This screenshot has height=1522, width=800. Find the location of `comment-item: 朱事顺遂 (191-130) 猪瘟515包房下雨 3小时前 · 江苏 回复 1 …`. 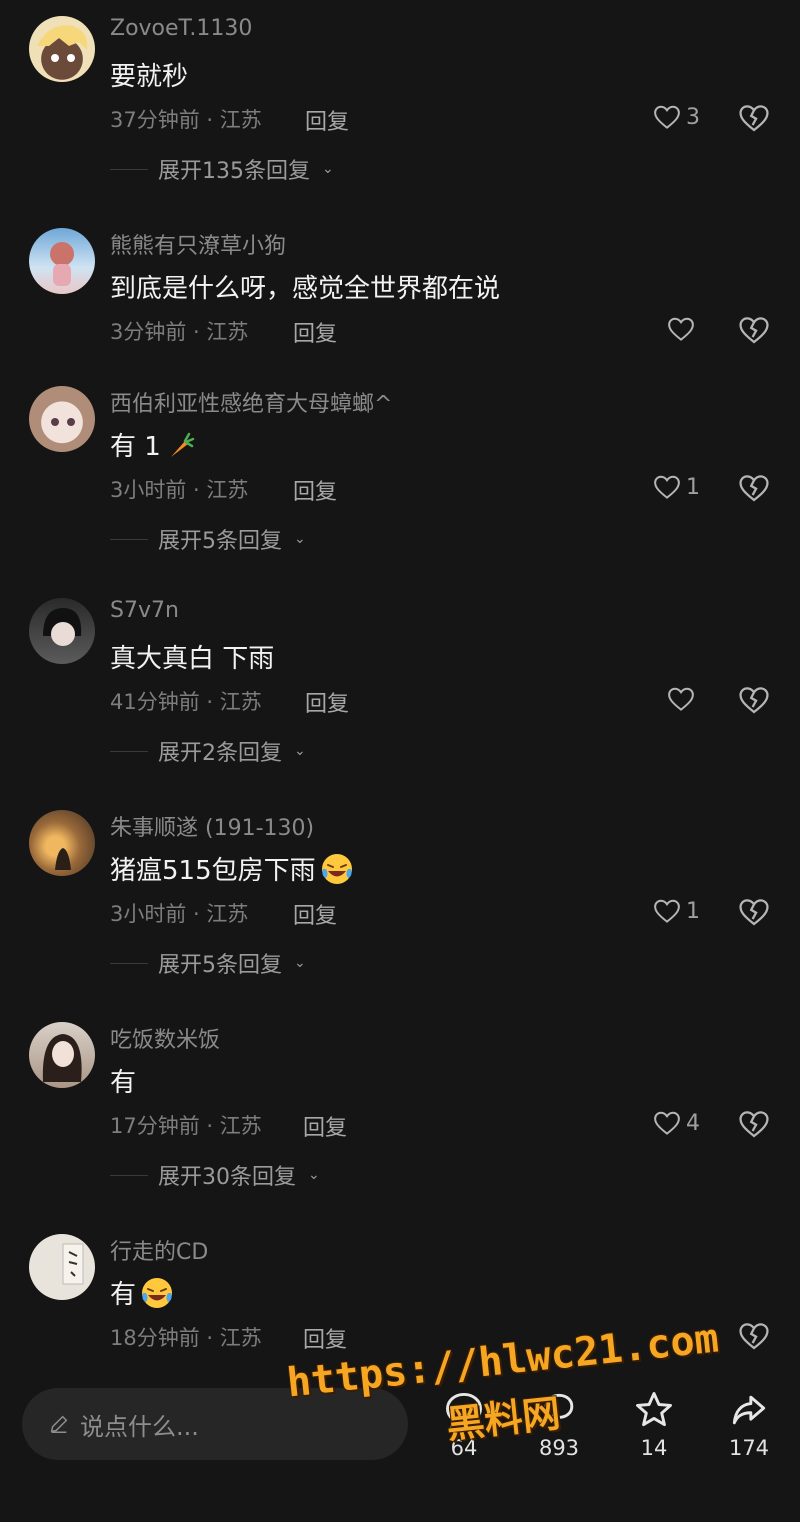

comment-item: 朱事顺遂 (191-130) 猪瘟515包房下雨 3小时前 · 江苏 回复 1 … is located at coordinates (400, 900).